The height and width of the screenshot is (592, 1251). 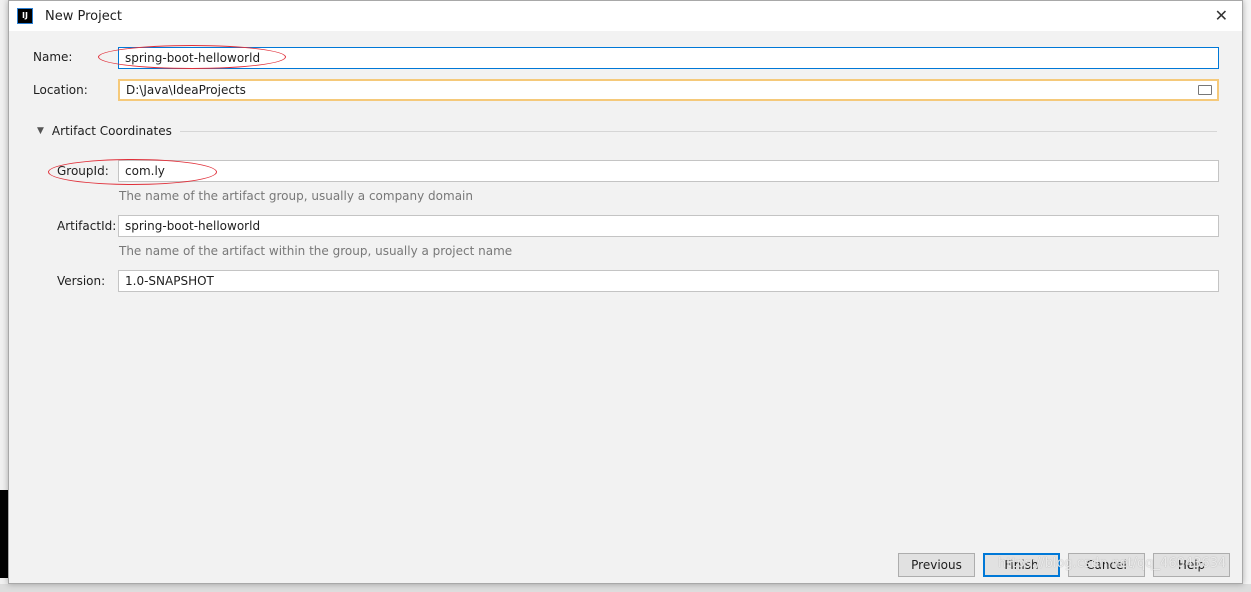 What do you see at coordinates (186, 90) in the screenshot?
I see `location-value: D:\Java\IdeaProjects` at bounding box center [186, 90].